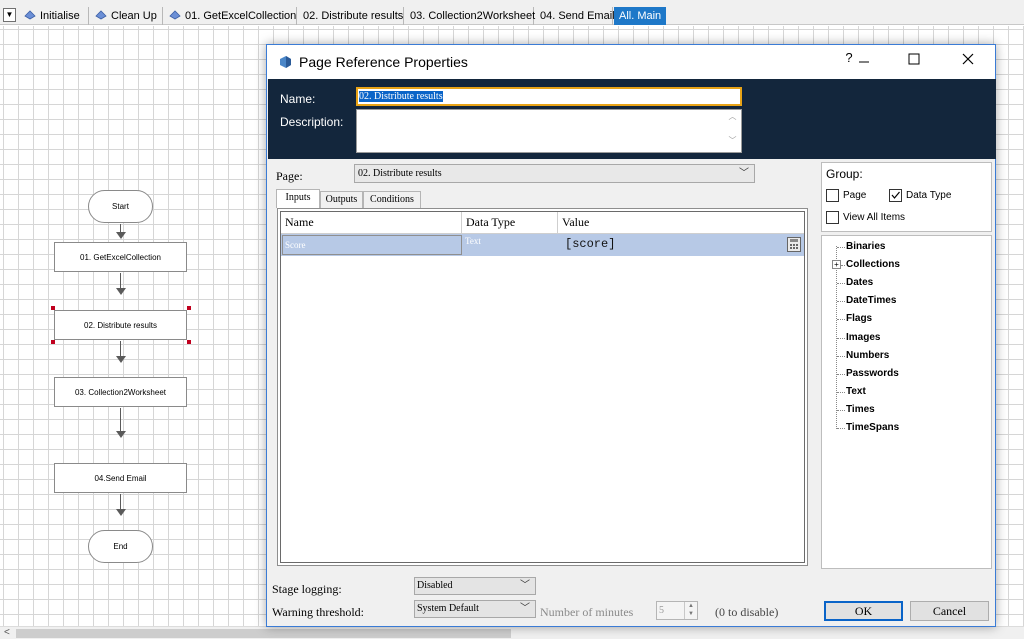  What do you see at coordinates (949, 611) in the screenshot?
I see `cancel-button: Cancel` at bounding box center [949, 611].